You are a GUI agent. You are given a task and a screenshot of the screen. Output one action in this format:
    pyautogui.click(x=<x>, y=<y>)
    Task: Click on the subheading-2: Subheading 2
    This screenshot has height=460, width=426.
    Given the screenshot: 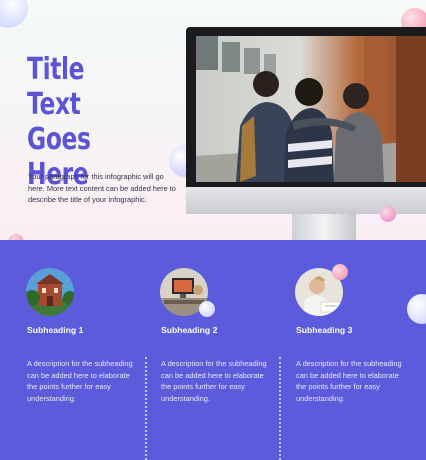 What is the action you would take?
    pyautogui.click(x=189, y=330)
    